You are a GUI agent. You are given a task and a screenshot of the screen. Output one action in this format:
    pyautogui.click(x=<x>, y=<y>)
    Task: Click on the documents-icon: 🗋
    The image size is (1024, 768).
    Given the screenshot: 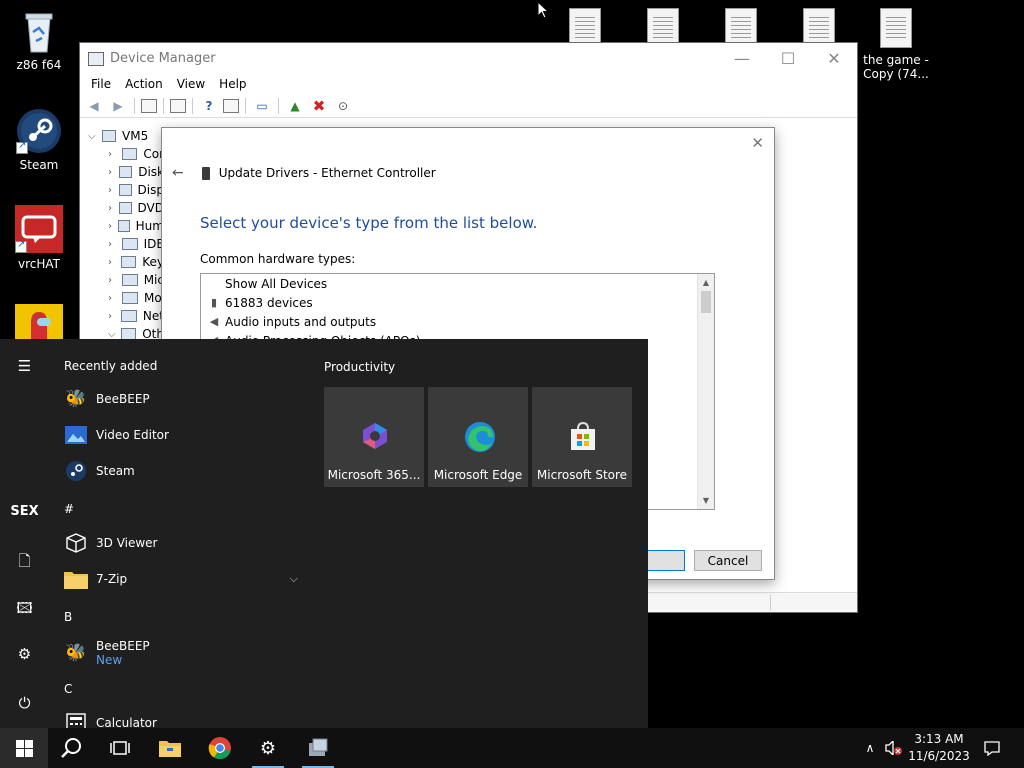 What is the action you would take?
    pyautogui.click(x=24, y=563)
    